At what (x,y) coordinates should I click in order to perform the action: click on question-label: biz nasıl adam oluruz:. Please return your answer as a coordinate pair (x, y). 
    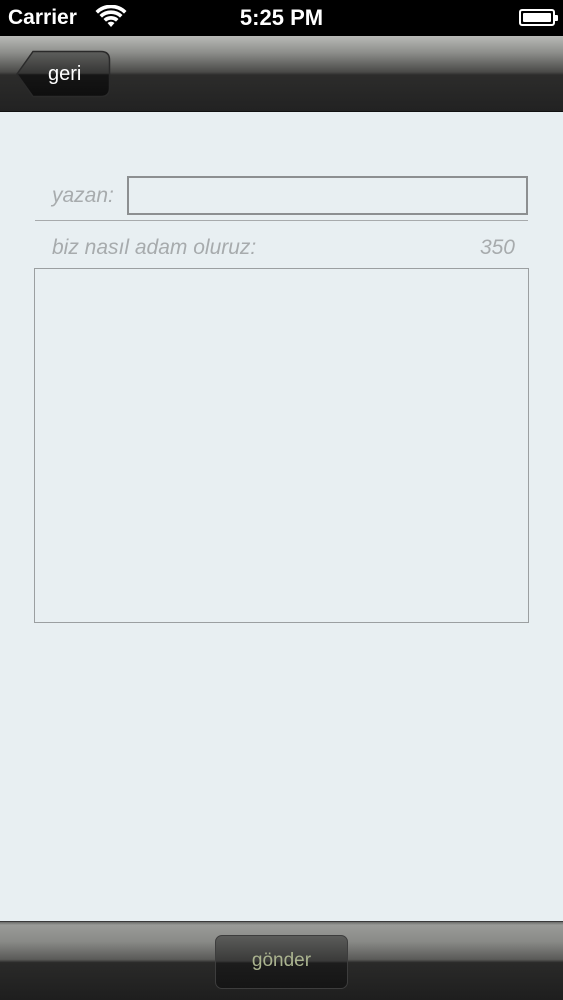
    Looking at the image, I should click on (154, 247).